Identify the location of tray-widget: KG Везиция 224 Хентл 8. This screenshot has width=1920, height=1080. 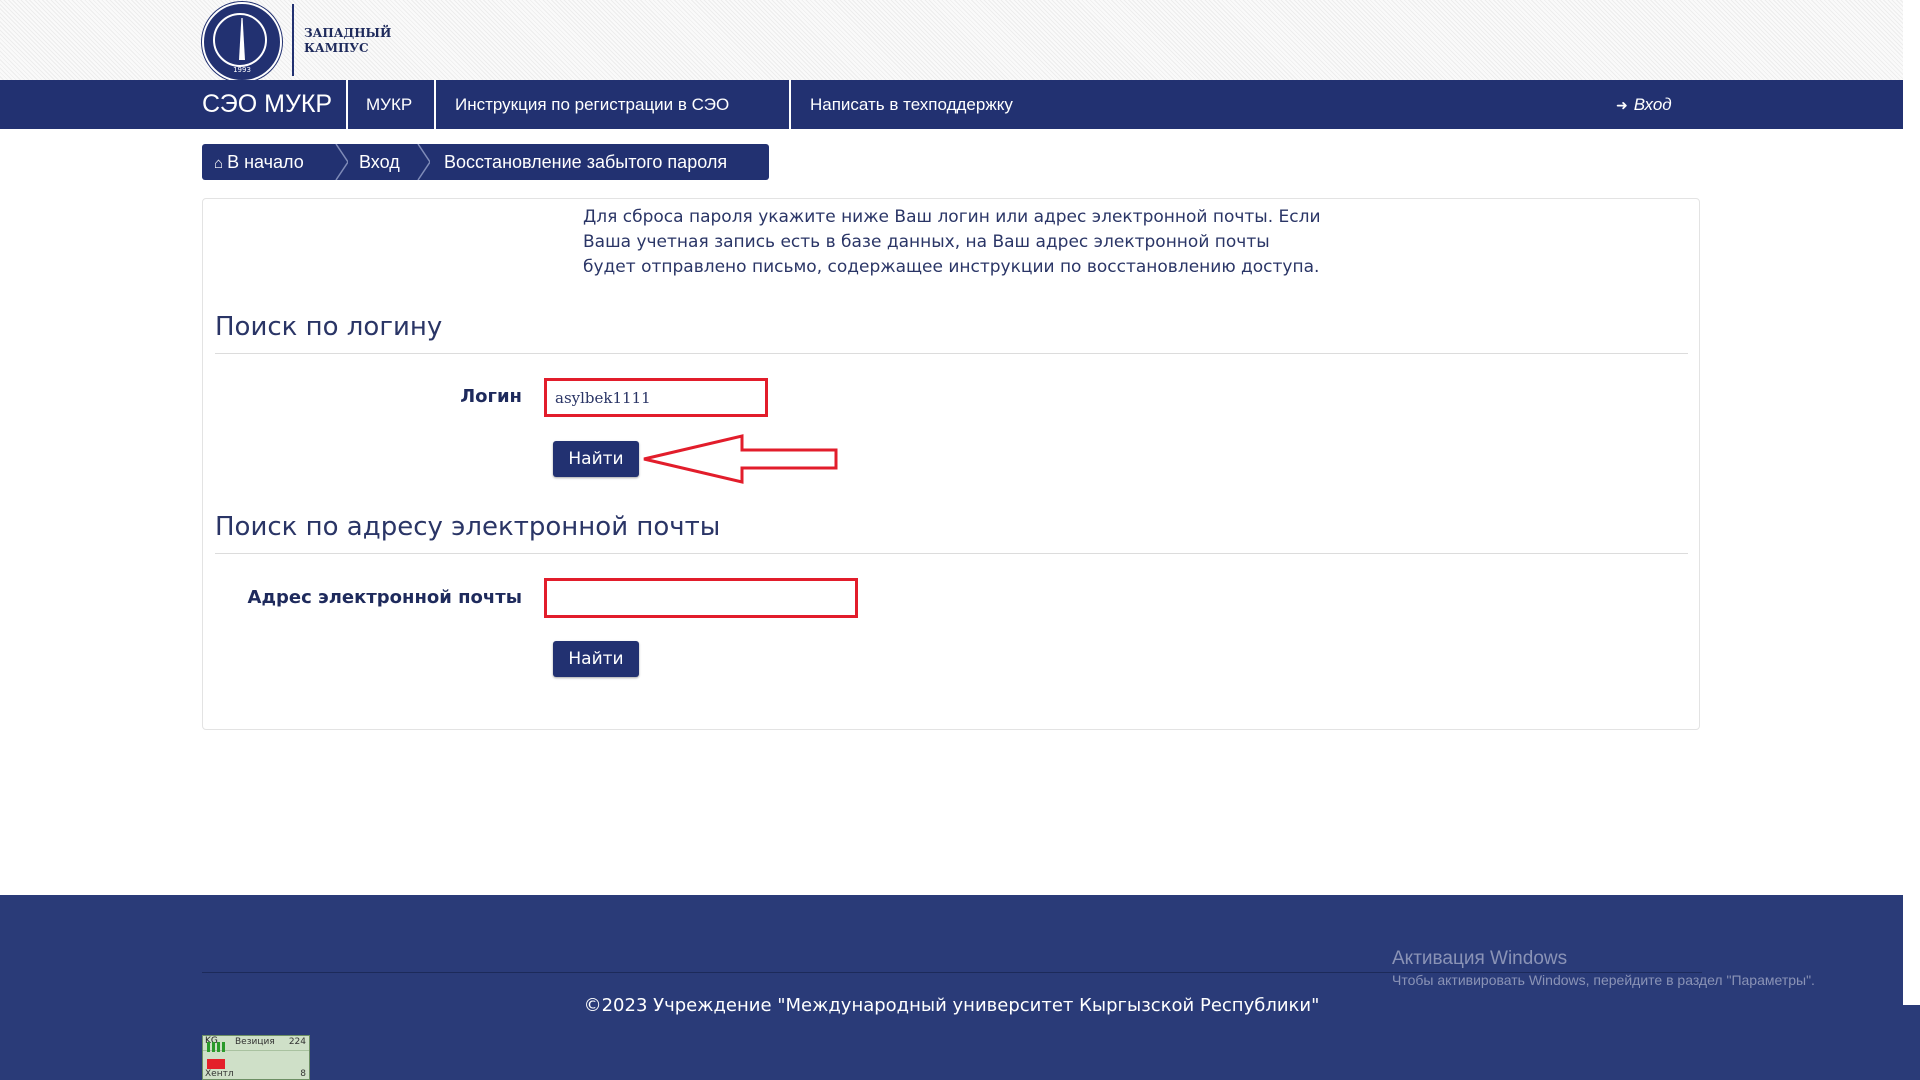
(256, 1057).